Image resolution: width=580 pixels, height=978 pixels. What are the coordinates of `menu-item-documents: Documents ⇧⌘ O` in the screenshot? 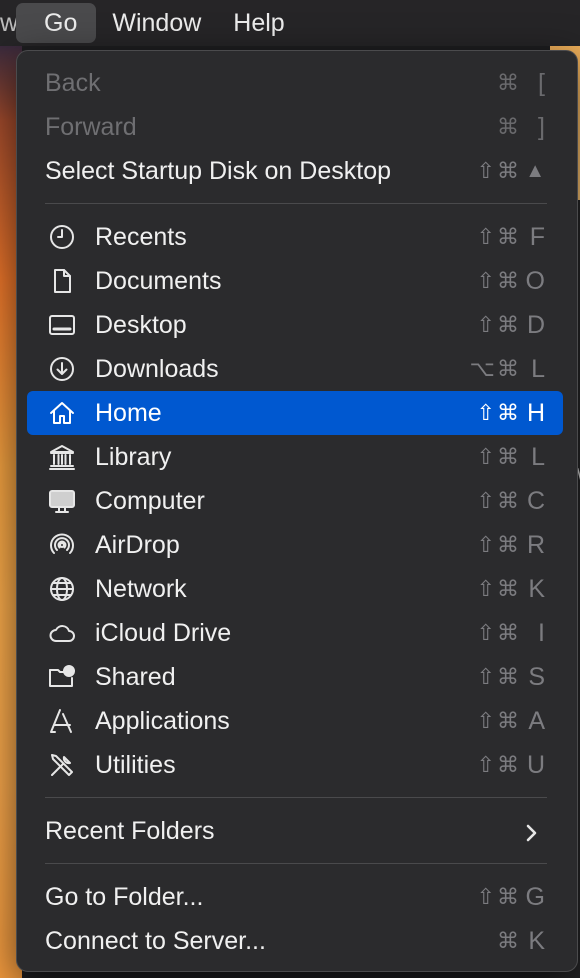 It's located at (295, 281).